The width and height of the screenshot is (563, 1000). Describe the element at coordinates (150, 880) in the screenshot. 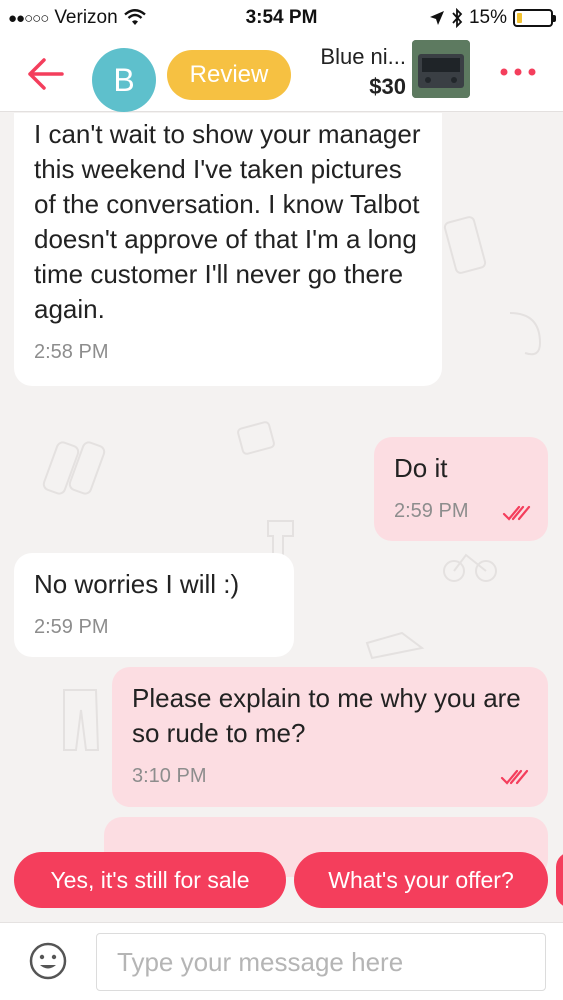

I see `quick-reply-still-for-sale: Yes, it's still for sale` at that location.